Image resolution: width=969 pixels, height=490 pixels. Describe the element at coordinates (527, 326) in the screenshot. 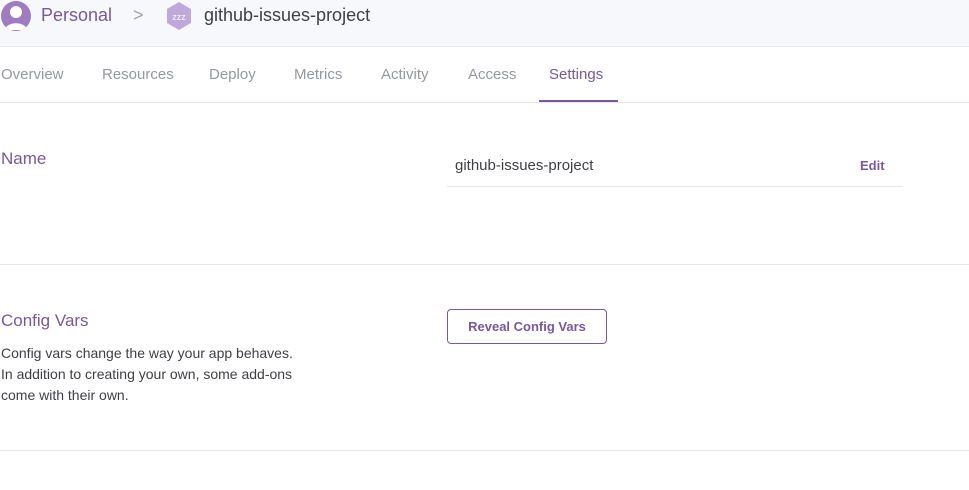

I see `reveal-config-vars-button: Reveal Config Vars` at that location.